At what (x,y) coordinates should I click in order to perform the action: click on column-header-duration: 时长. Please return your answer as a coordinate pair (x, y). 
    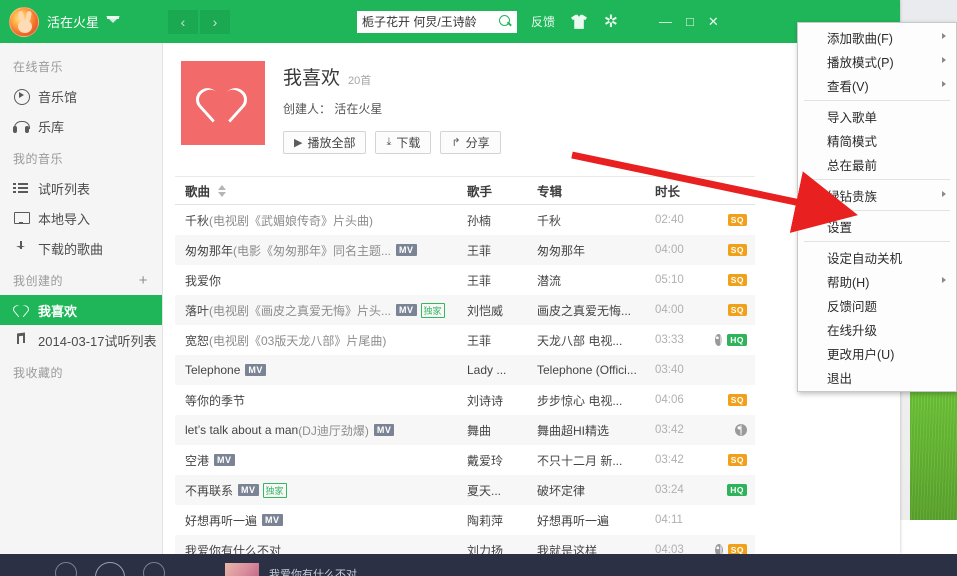
    Looking at the image, I should click on (685, 190).